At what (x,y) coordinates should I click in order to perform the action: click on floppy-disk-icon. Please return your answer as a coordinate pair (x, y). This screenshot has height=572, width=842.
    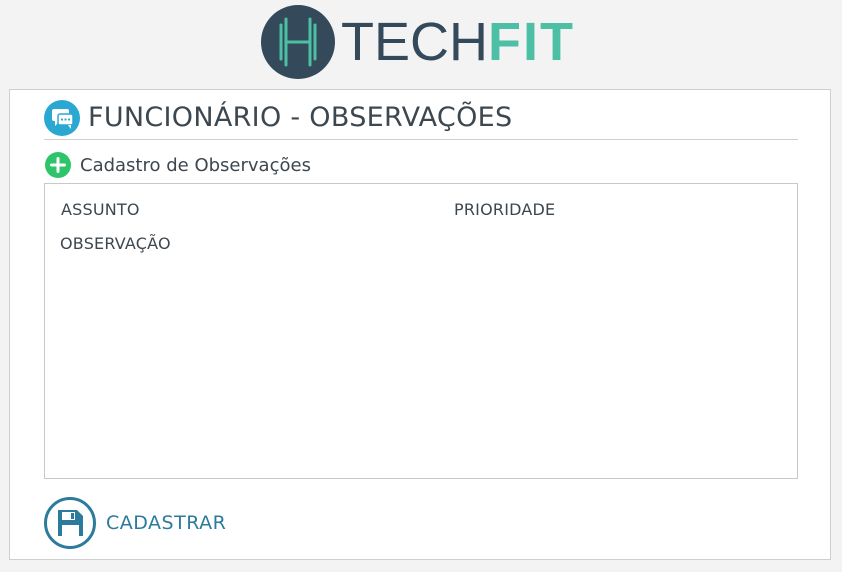
    Looking at the image, I should click on (70, 523).